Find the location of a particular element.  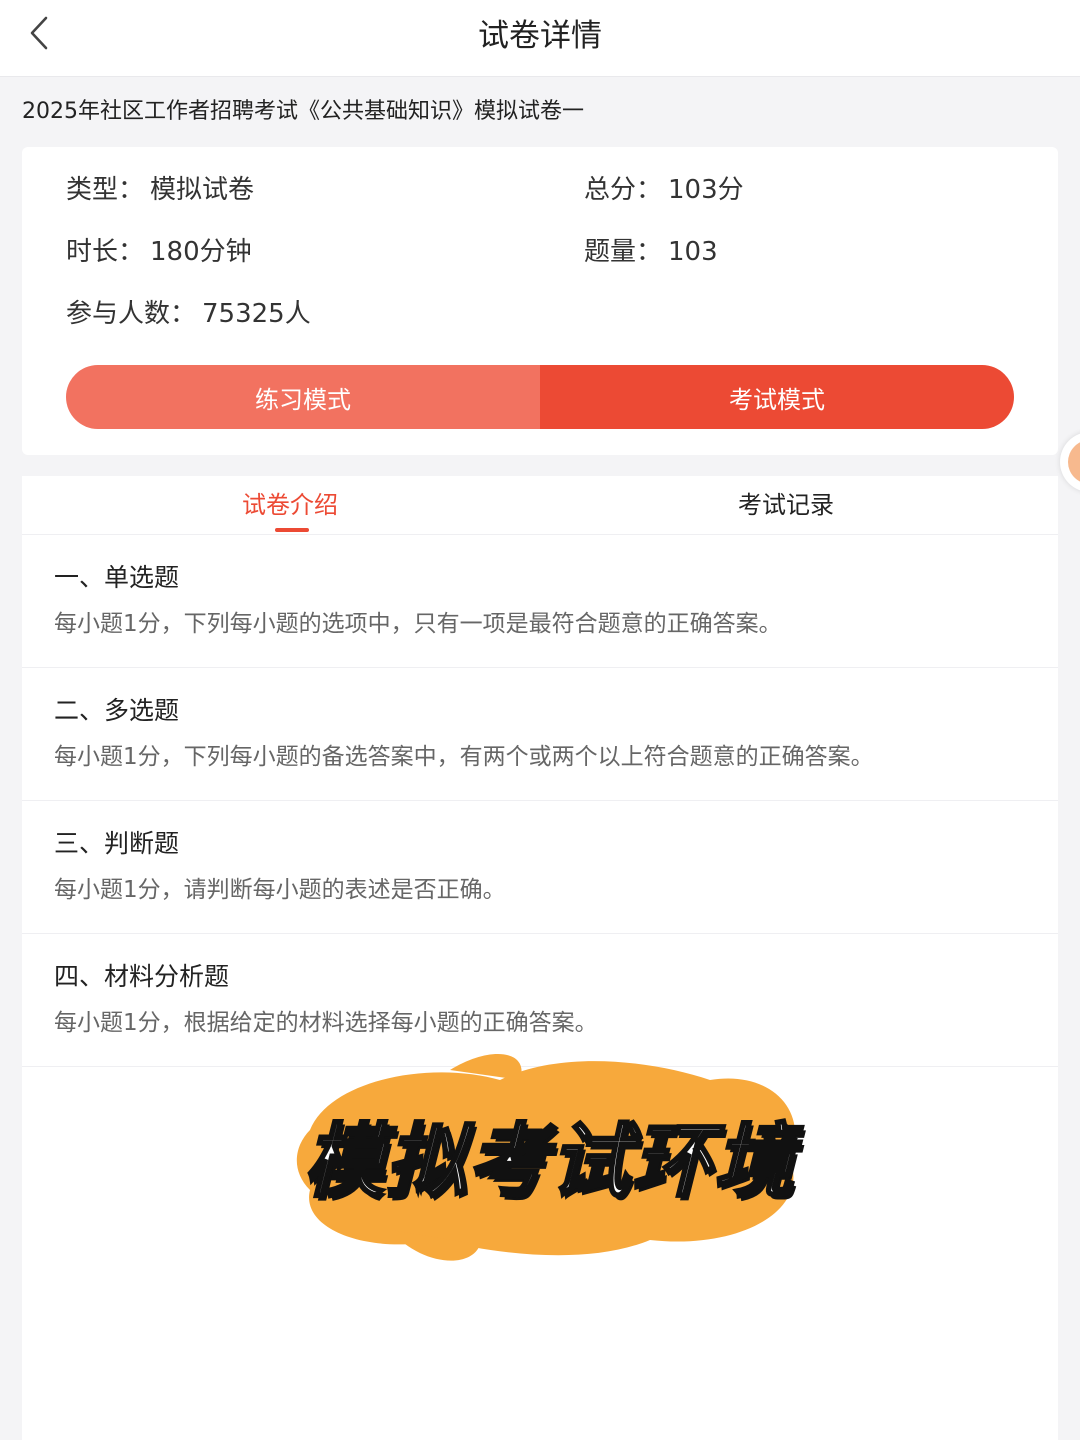

duration-label: 时长： is located at coordinates (105, 252).